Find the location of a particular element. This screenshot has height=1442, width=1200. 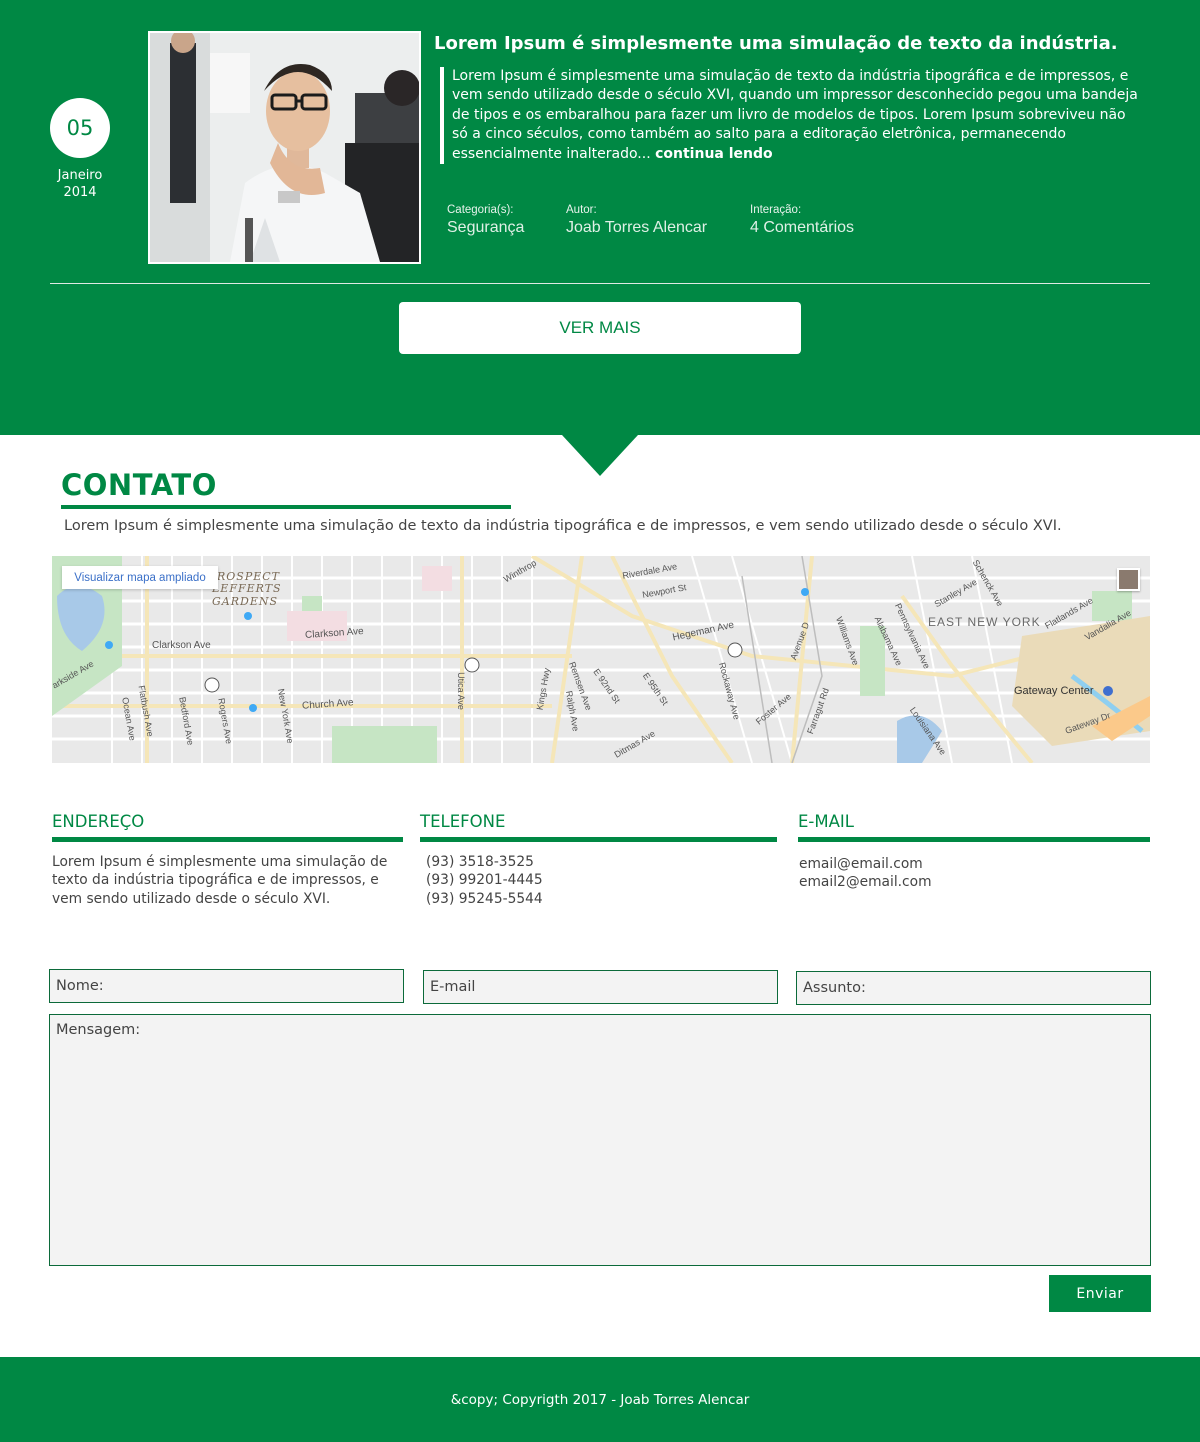

email-column: E-MAIL email@email.com email2@email.com is located at coordinates (974, 852).